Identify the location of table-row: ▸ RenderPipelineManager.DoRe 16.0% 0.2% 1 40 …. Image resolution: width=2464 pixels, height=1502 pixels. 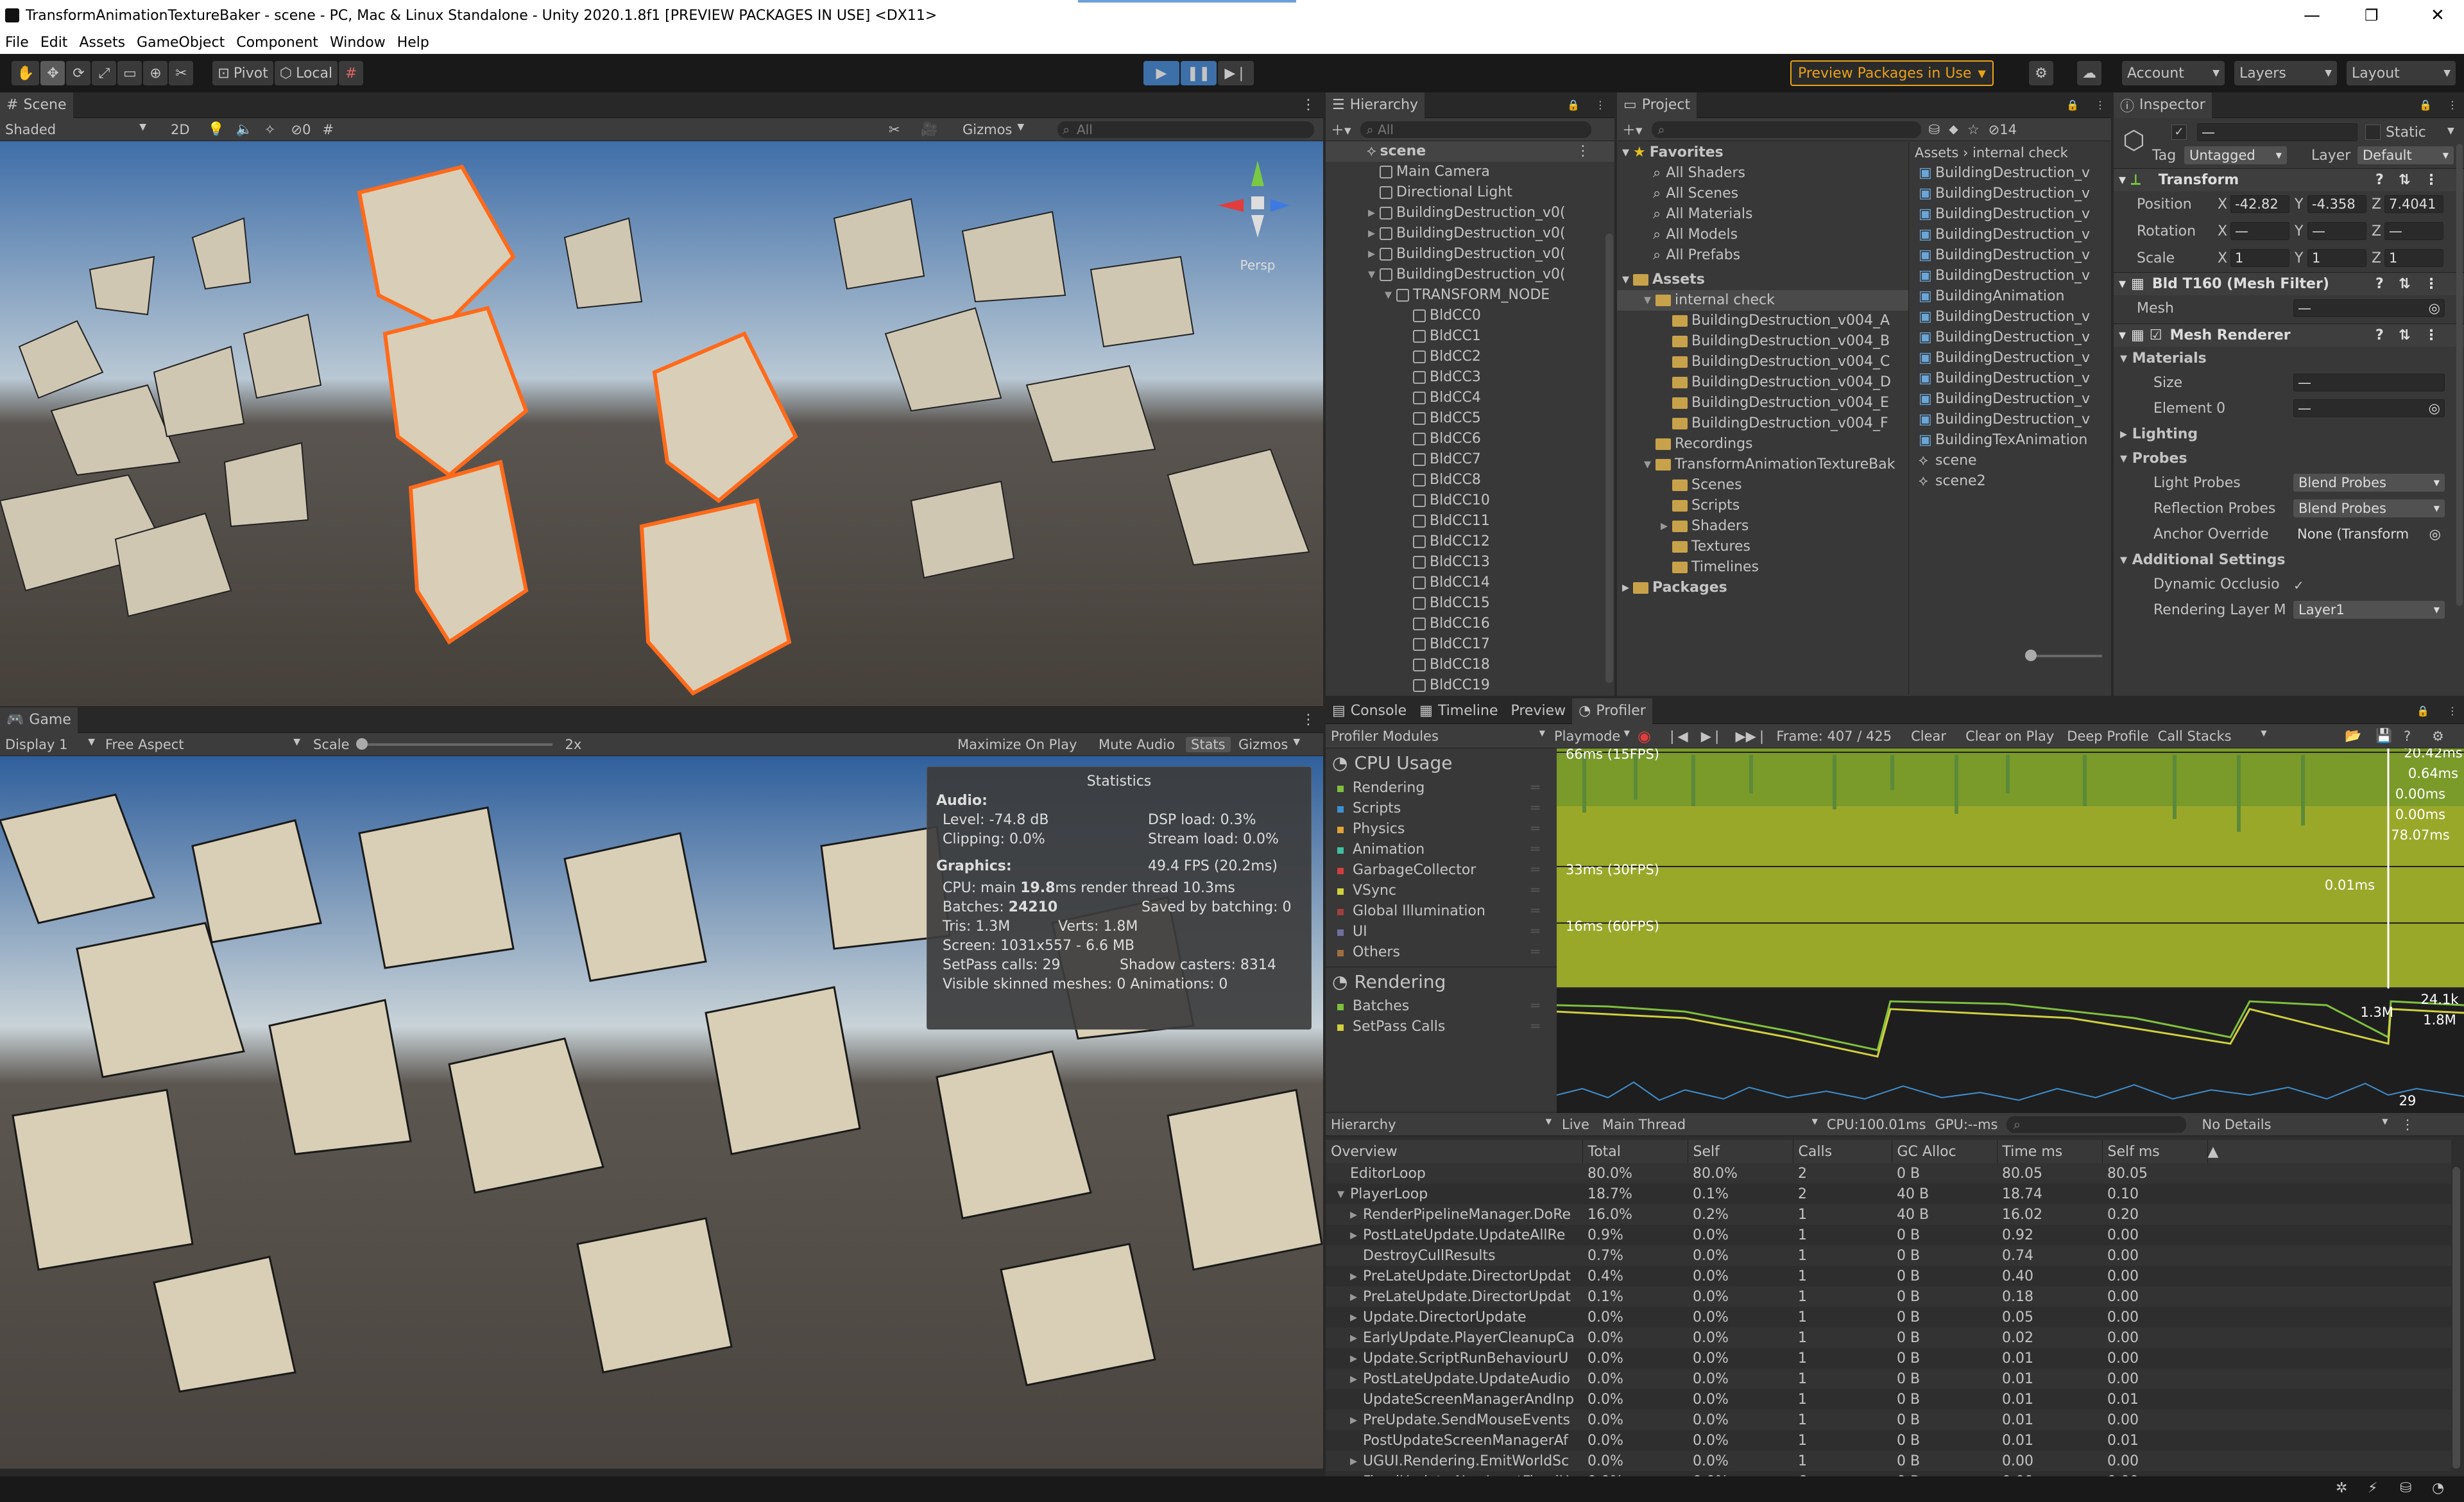
(1889, 1215).